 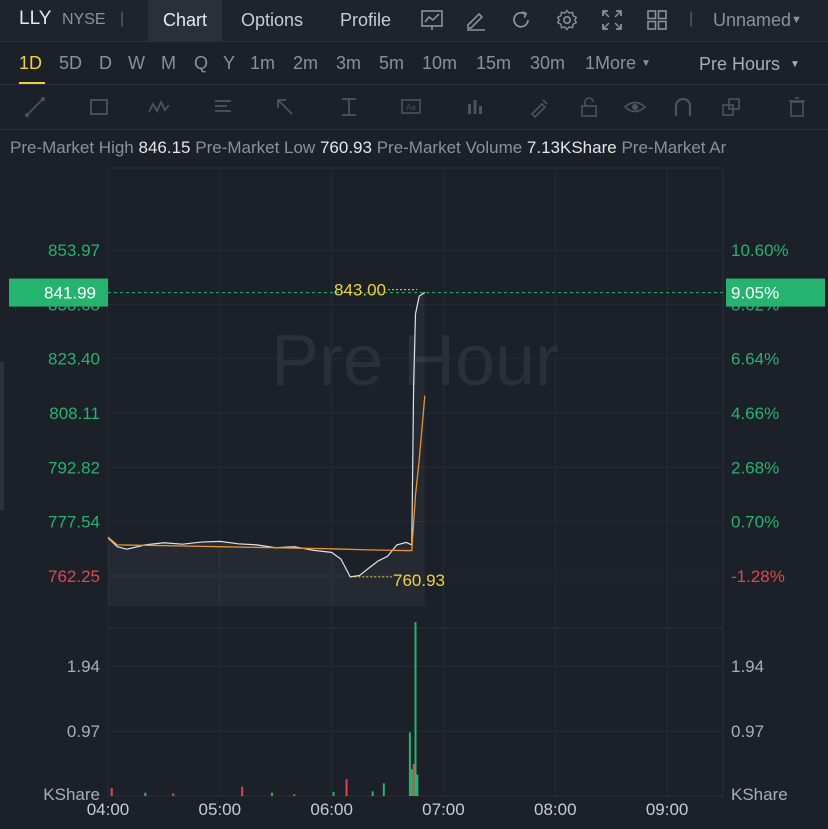 I want to click on svg-text: Aa, so click(x=411, y=107).